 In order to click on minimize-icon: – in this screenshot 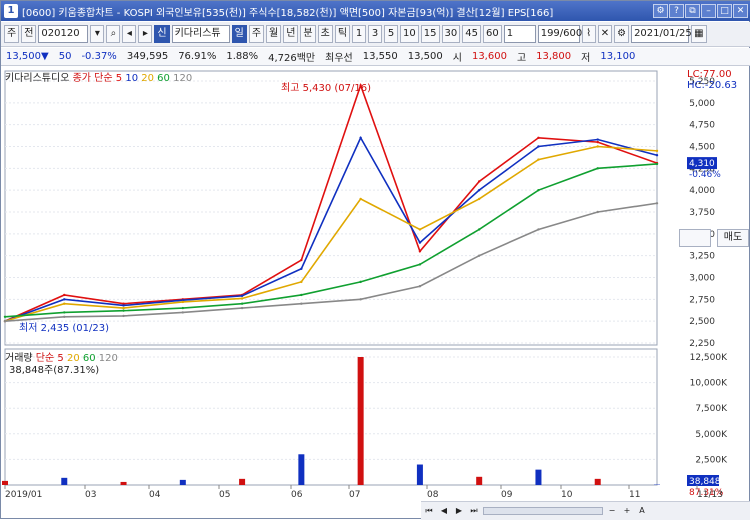, I will do `click(708, 11)`.